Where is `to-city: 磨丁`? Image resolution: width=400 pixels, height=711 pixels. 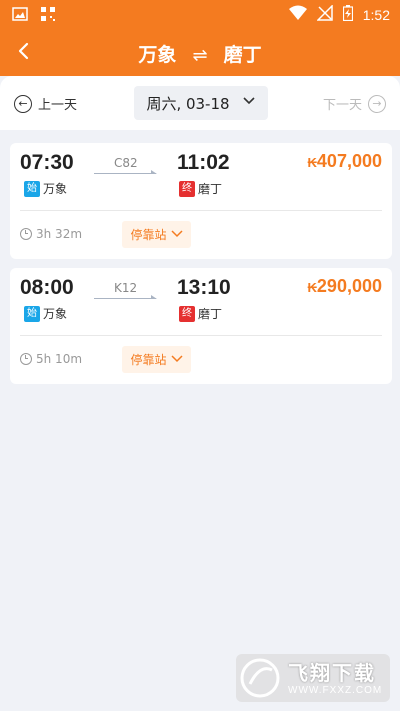
to-city: 磨丁 is located at coordinates (242, 55).